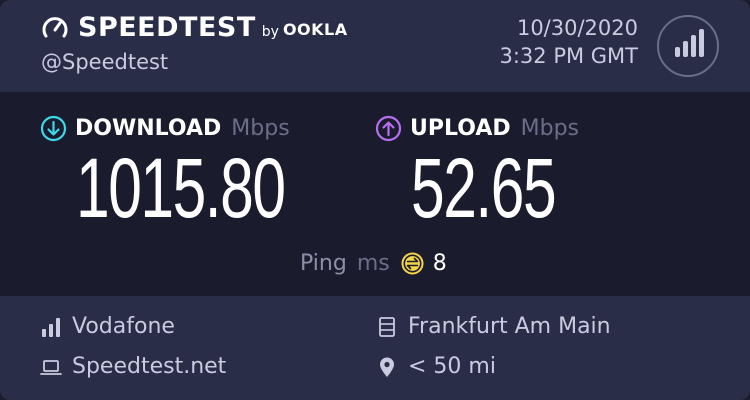 The image size is (750, 400). Describe the element at coordinates (509, 326) in the screenshot. I see `server-location: Frankfurt Am Main` at that location.